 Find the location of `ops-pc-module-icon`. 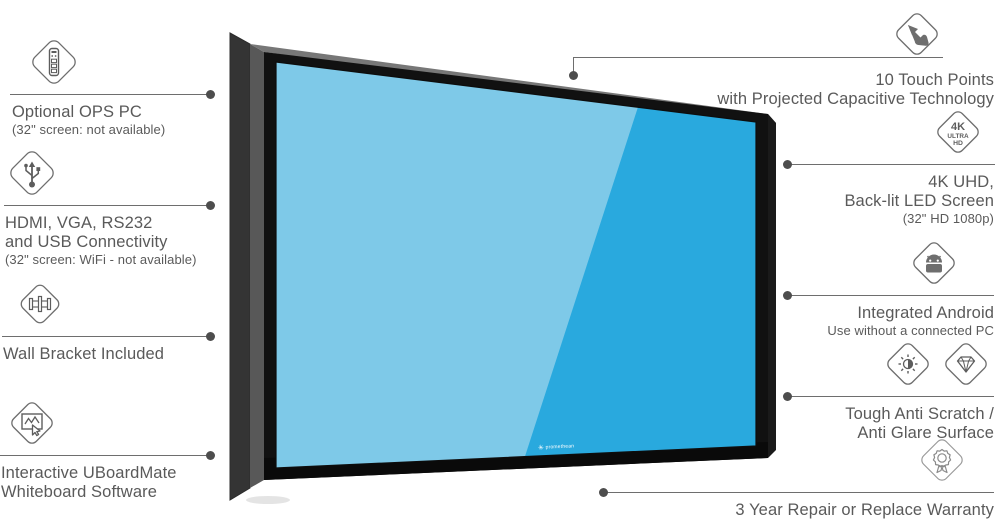

ops-pc-module-icon is located at coordinates (54, 62).